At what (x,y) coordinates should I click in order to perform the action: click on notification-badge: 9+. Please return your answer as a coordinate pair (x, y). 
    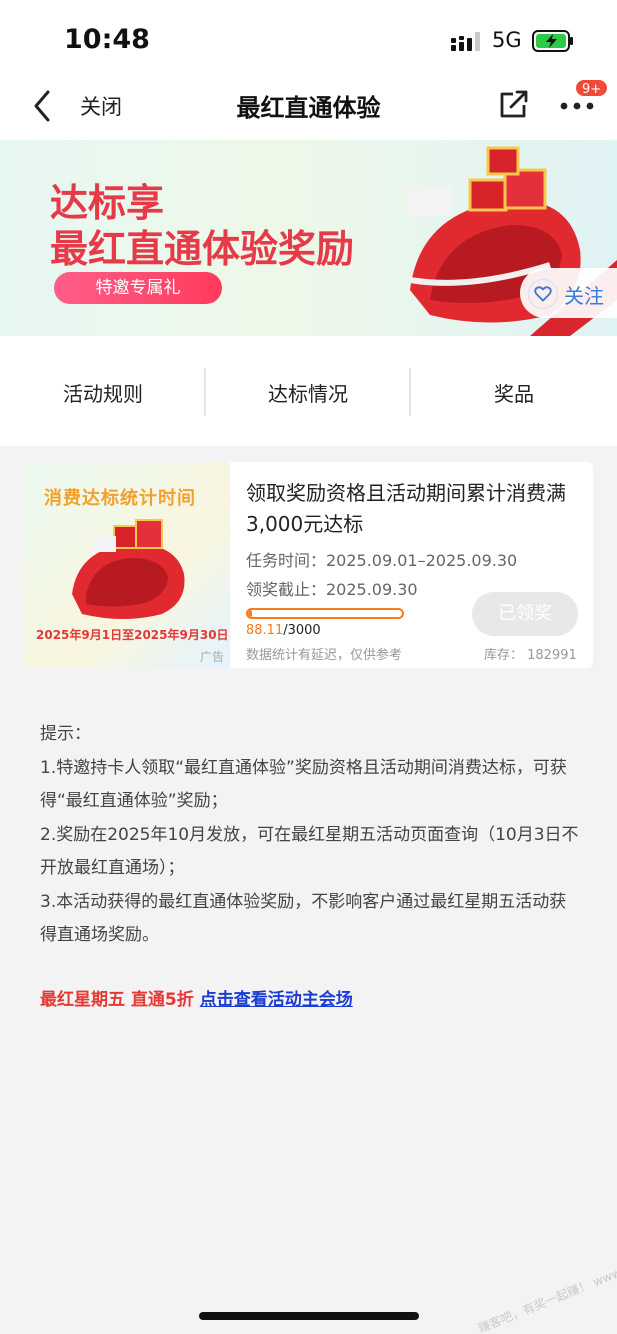
    Looking at the image, I should click on (592, 88).